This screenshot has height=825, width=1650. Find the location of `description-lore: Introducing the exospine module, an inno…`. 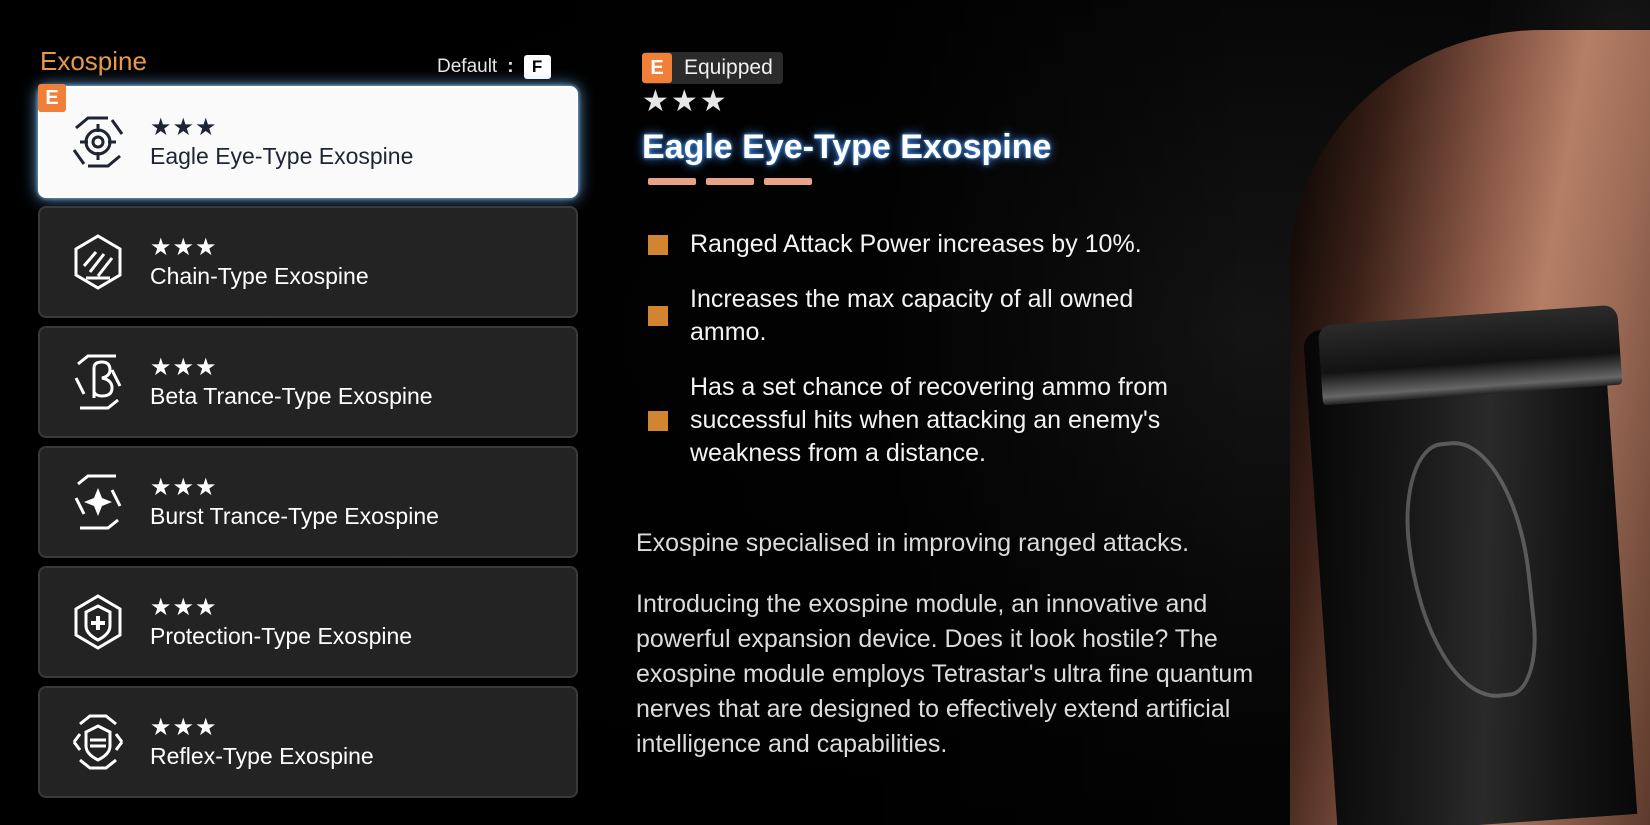

description-lore: Introducing the exospine module, an inno… is located at coordinates (945, 674).